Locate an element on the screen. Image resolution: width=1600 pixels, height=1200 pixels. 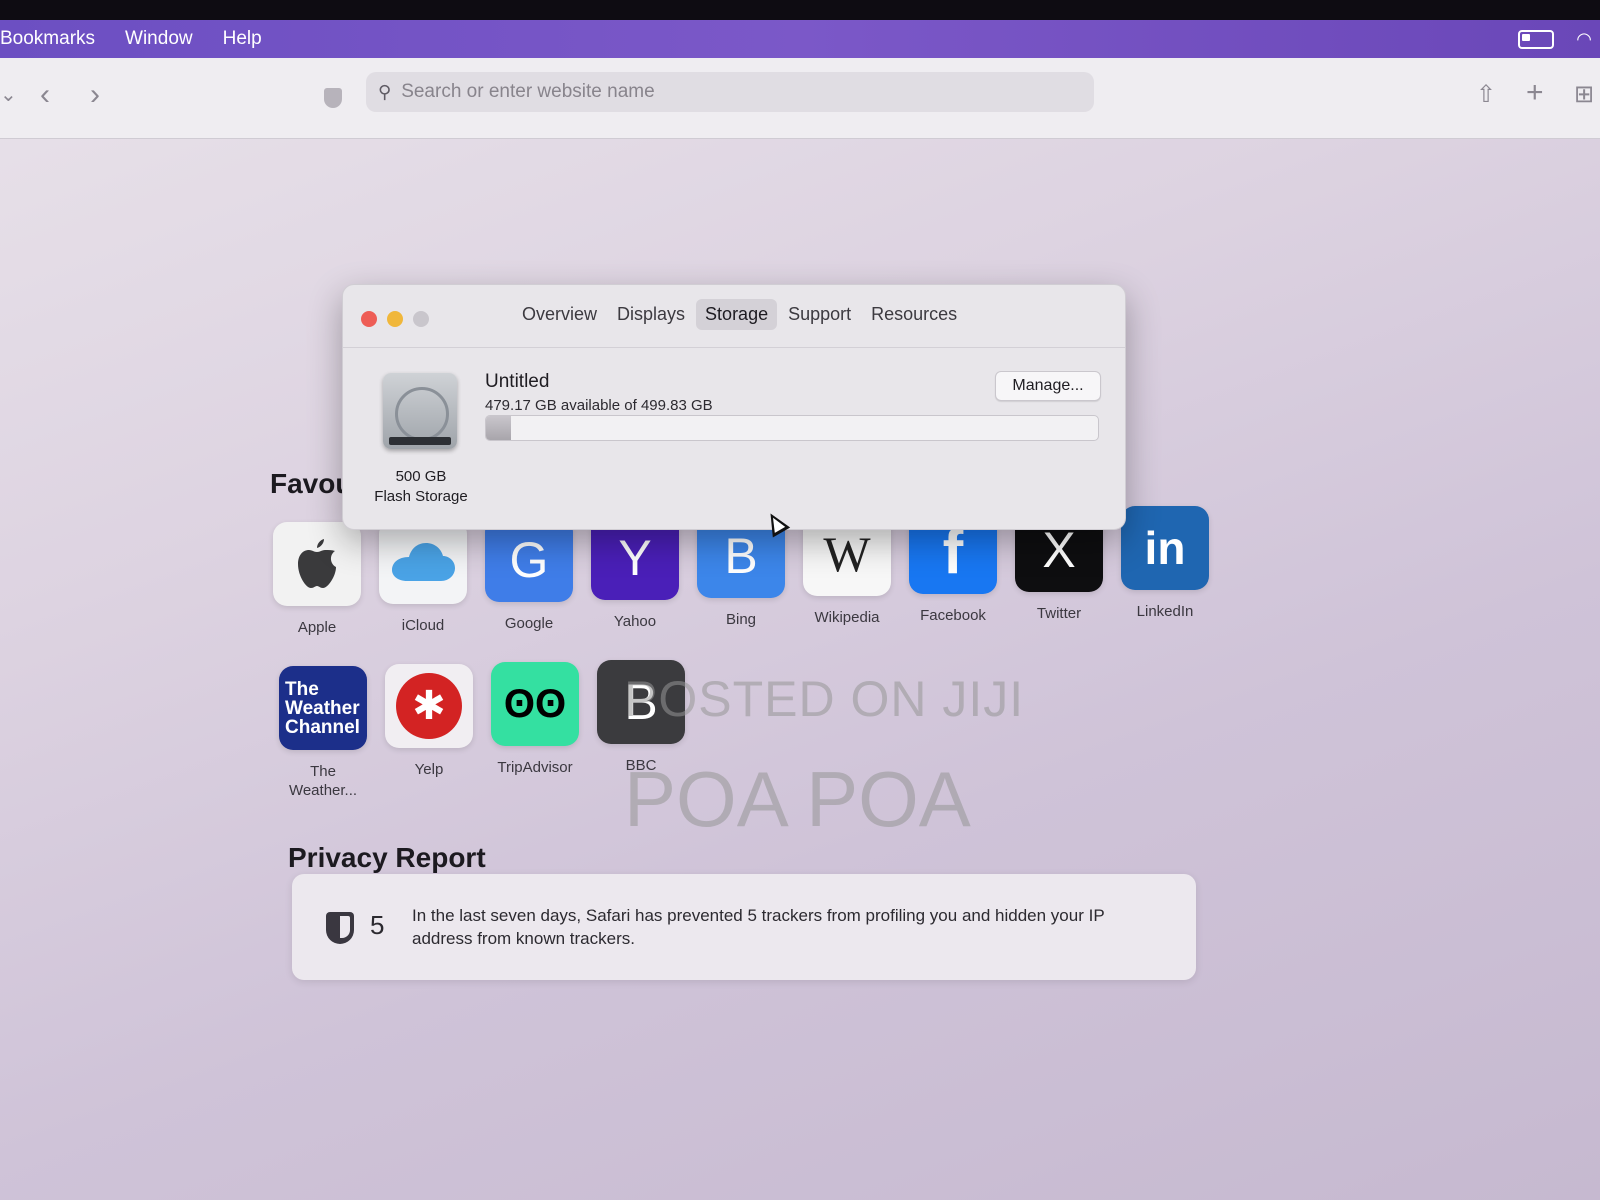
watermark-line-1: POSTED ON JIJI is located at coordinates (824, 699).